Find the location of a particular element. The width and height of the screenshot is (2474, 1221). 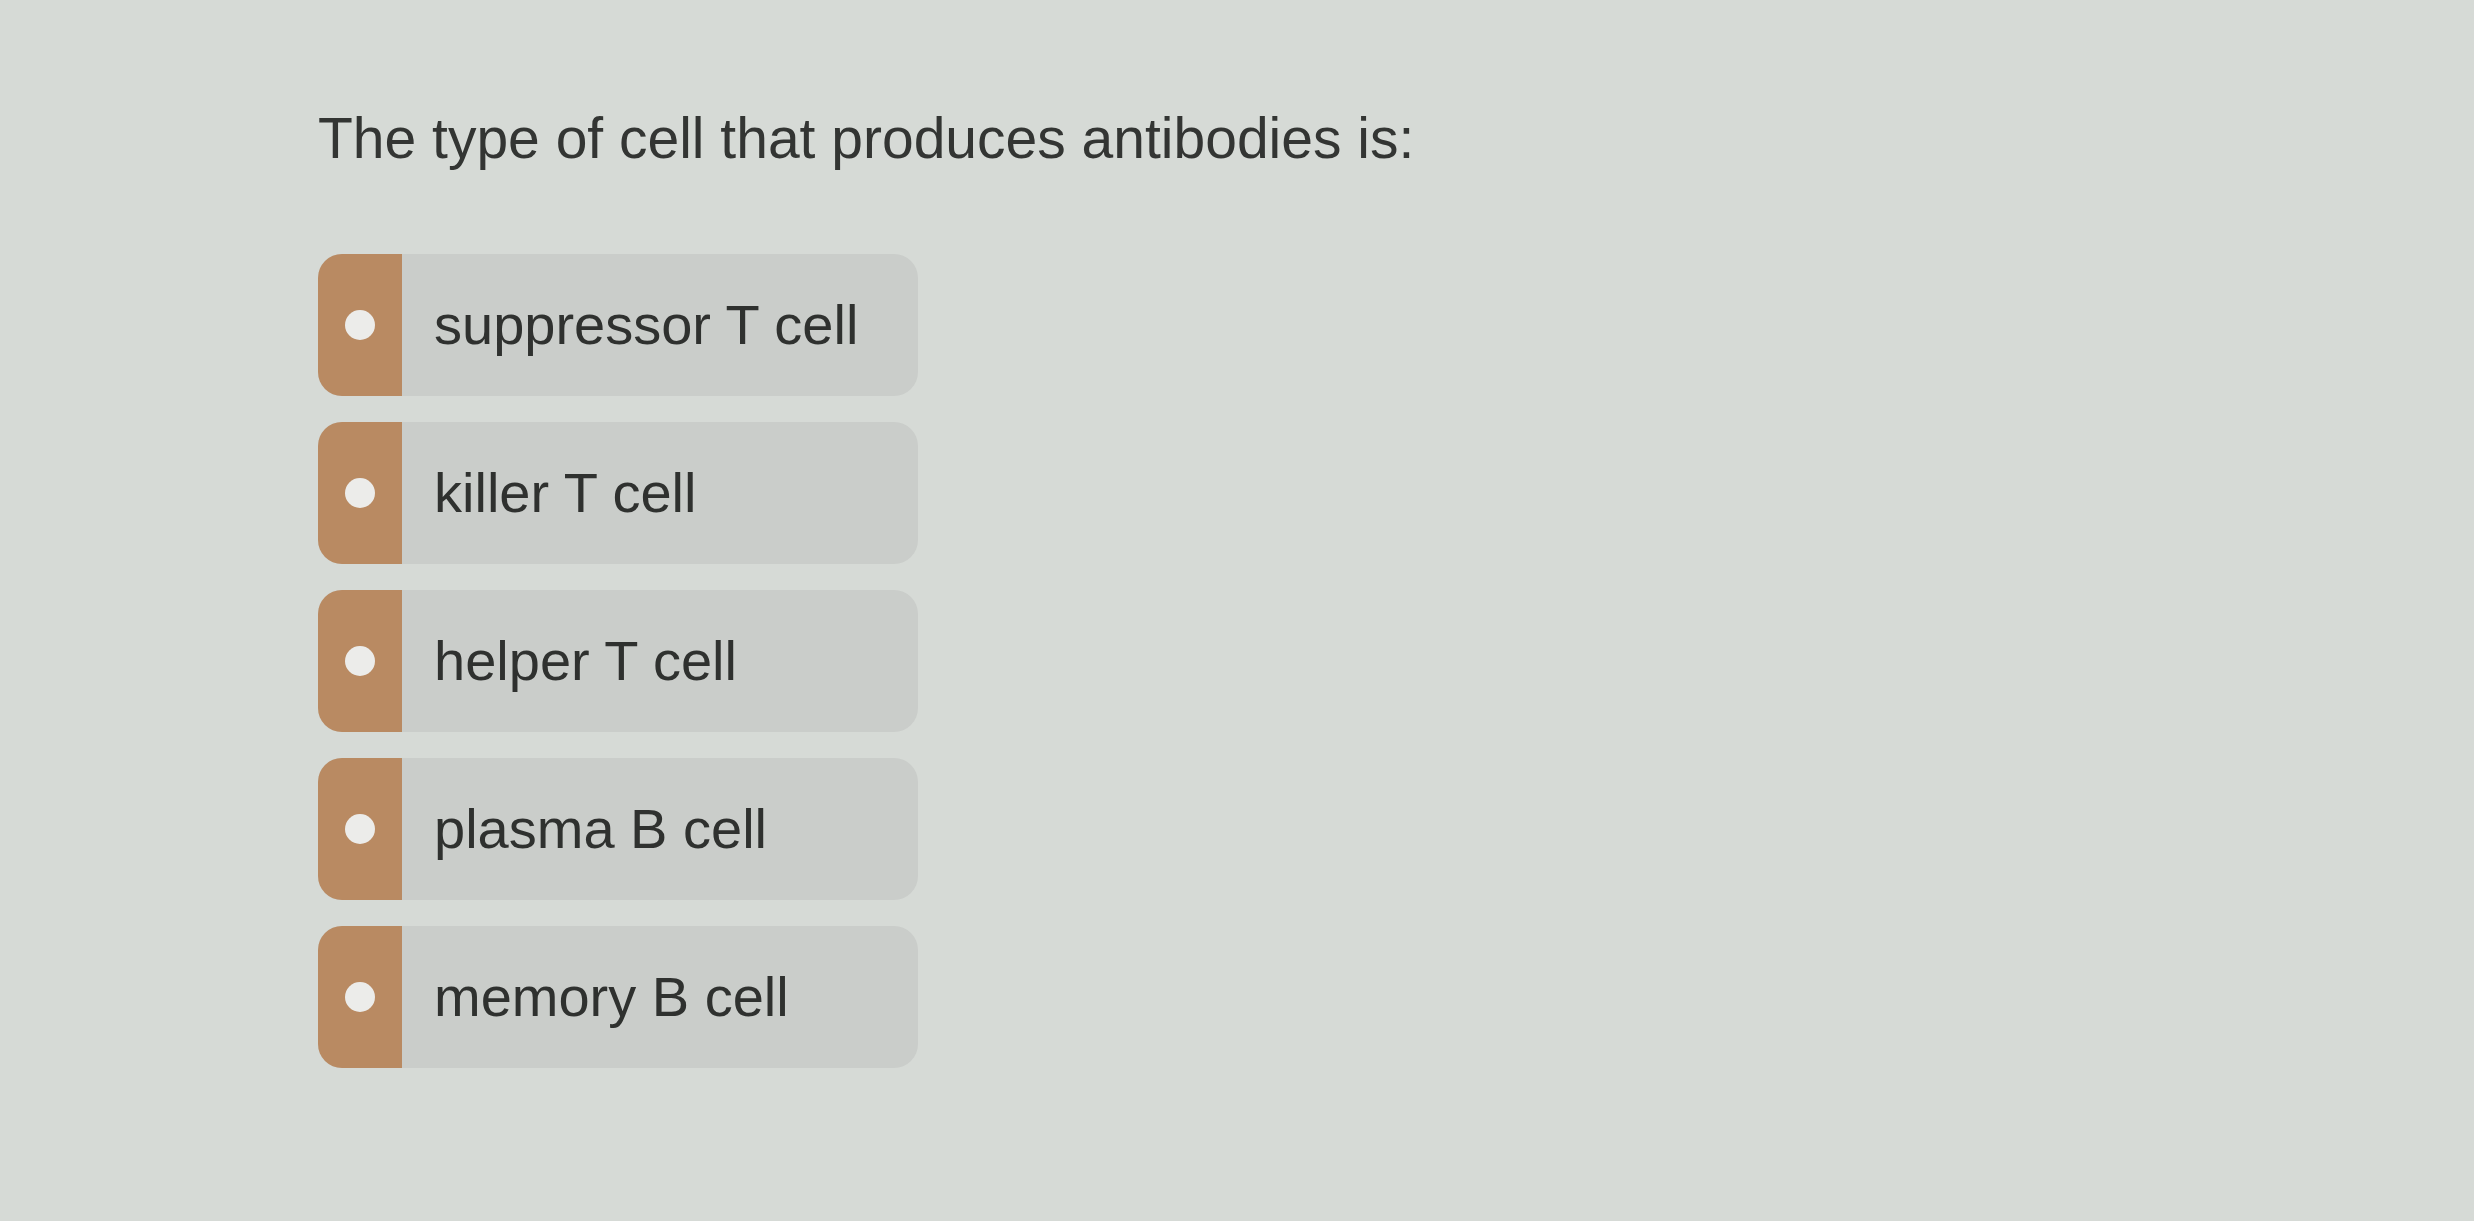

answer-option: memory B cell is located at coordinates (618, 997).